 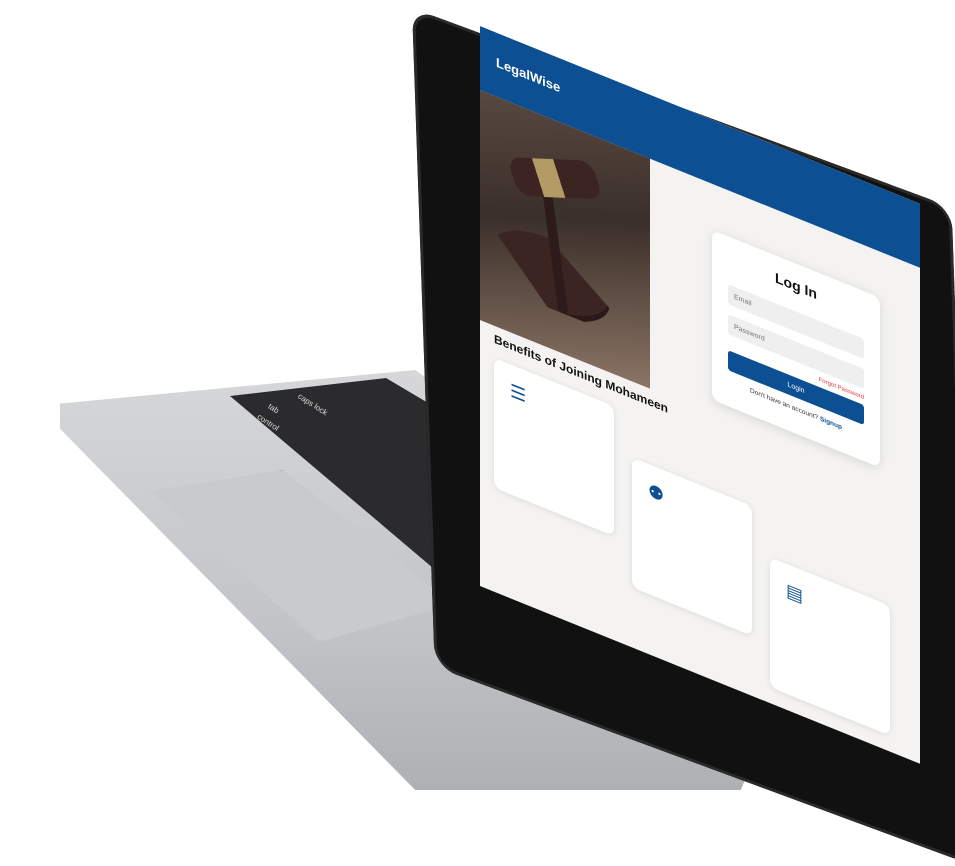 I want to click on sliders-icon: ☰, so click(x=518, y=393).